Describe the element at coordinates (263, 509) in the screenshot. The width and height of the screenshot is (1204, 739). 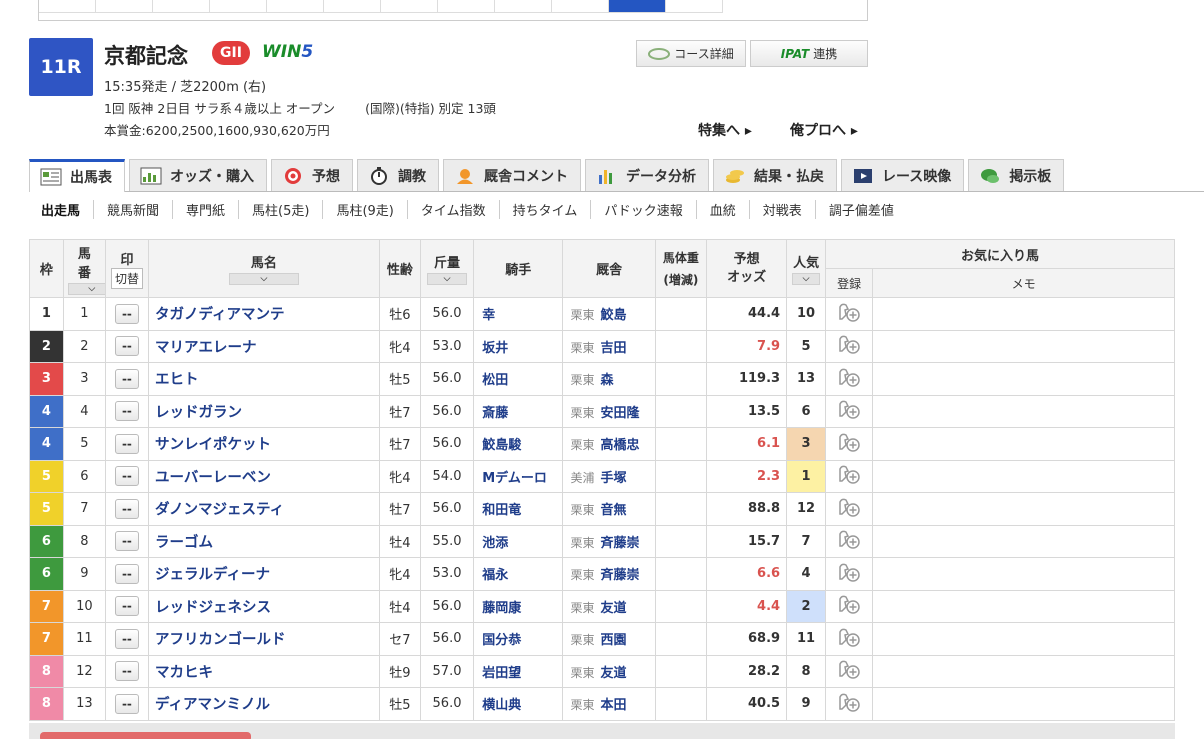
I see `horse-name-link: ダノンマジェスティ` at that location.